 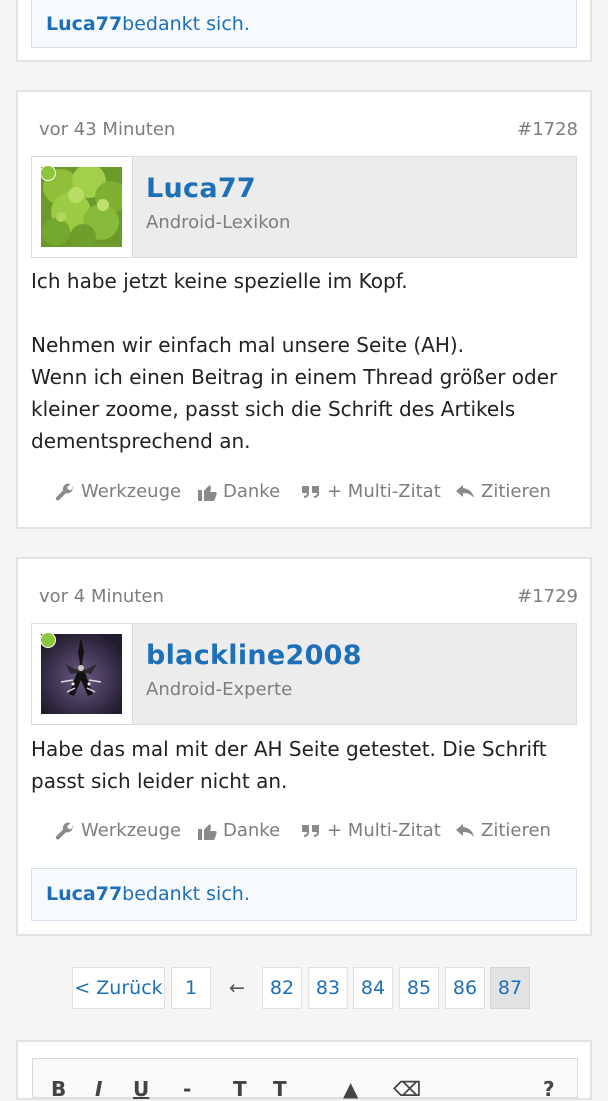 What do you see at coordinates (547, 596) in the screenshot?
I see `post-number-link: #1729` at bounding box center [547, 596].